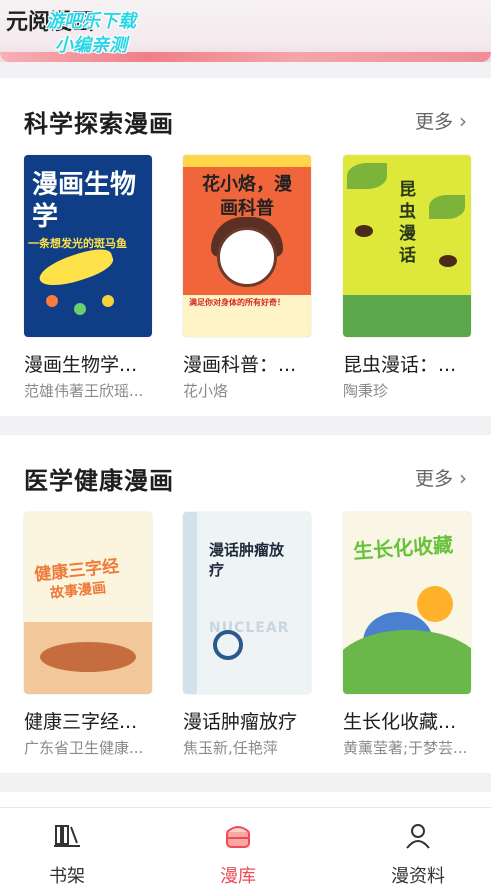 The image size is (491, 887). I want to click on cover-title: 漫画生物学, so click(84, 201).